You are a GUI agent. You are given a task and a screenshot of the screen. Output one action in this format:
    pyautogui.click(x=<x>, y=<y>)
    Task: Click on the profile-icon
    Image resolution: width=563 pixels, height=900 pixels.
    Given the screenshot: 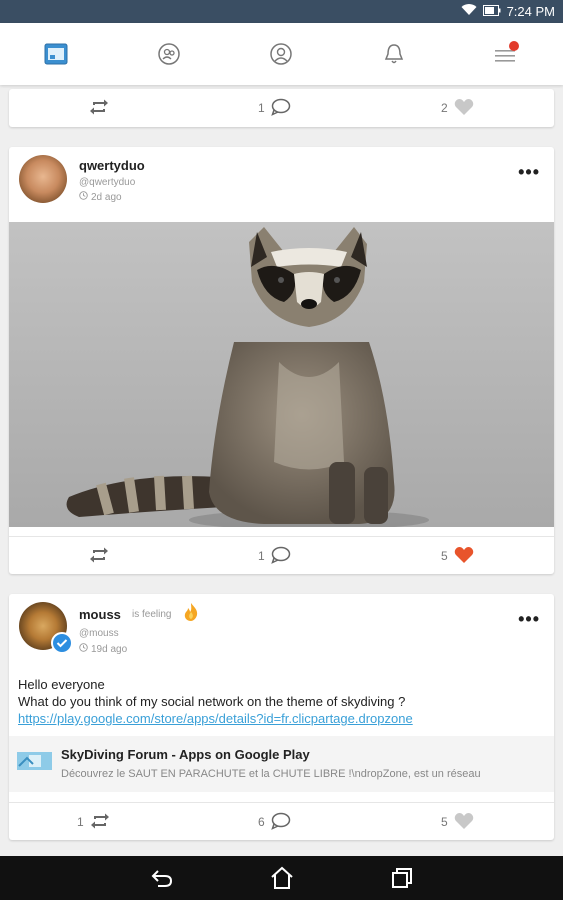 What is the action you would take?
    pyautogui.click(x=281, y=54)
    